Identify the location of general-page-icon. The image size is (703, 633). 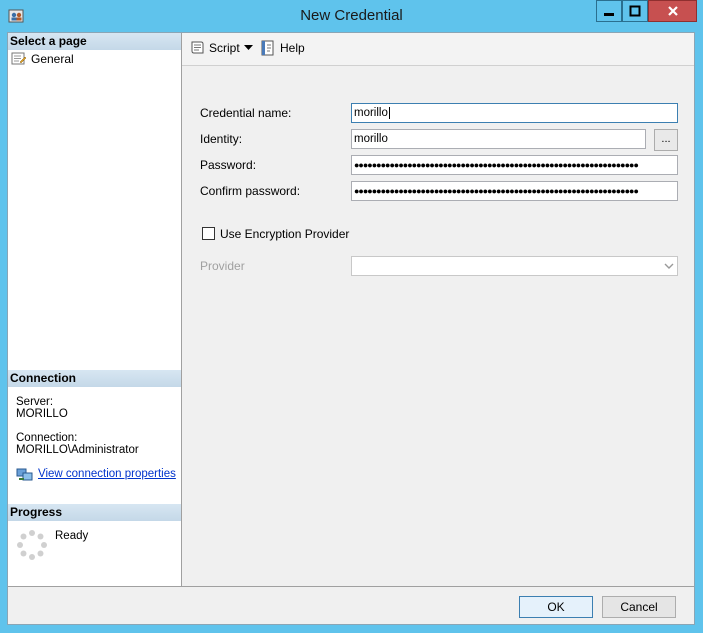
(19, 58).